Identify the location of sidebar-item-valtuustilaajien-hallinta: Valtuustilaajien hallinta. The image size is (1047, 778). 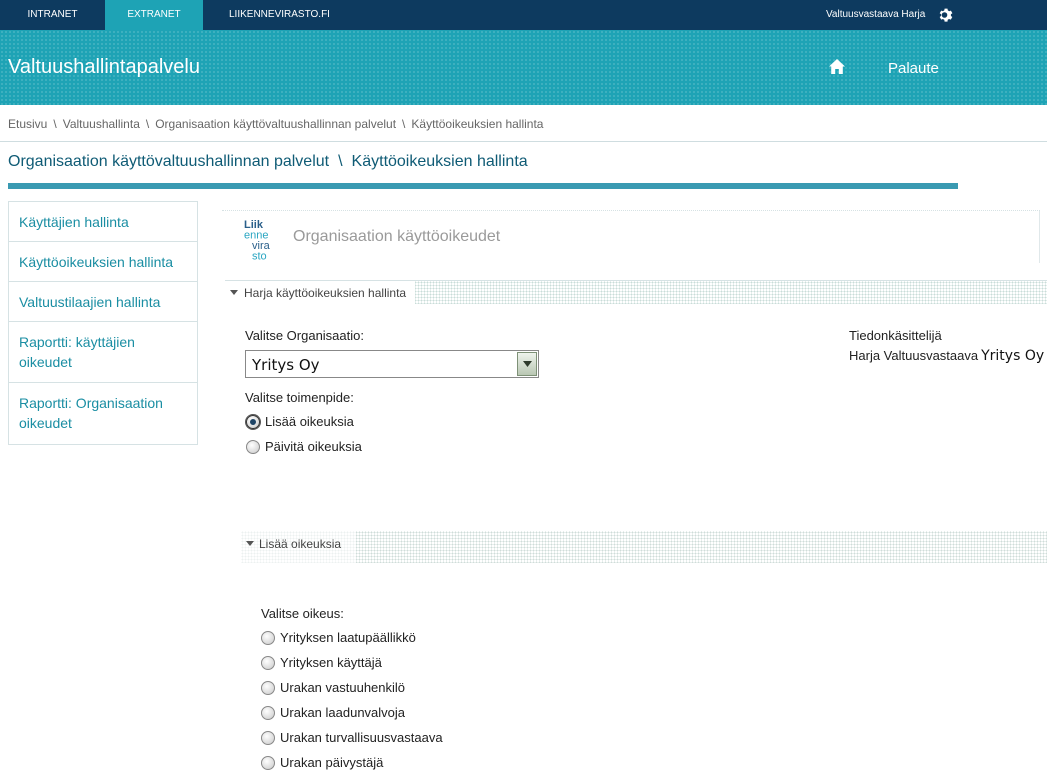
(103, 302).